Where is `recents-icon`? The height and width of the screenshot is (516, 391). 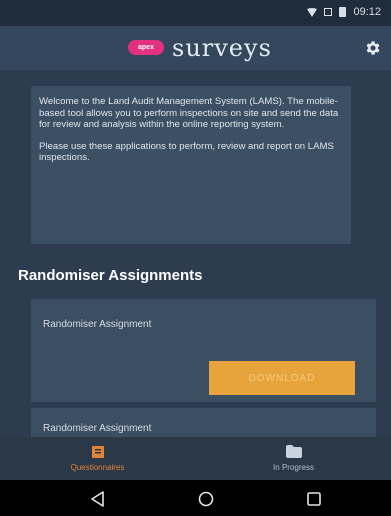
recents-icon is located at coordinates (314, 499).